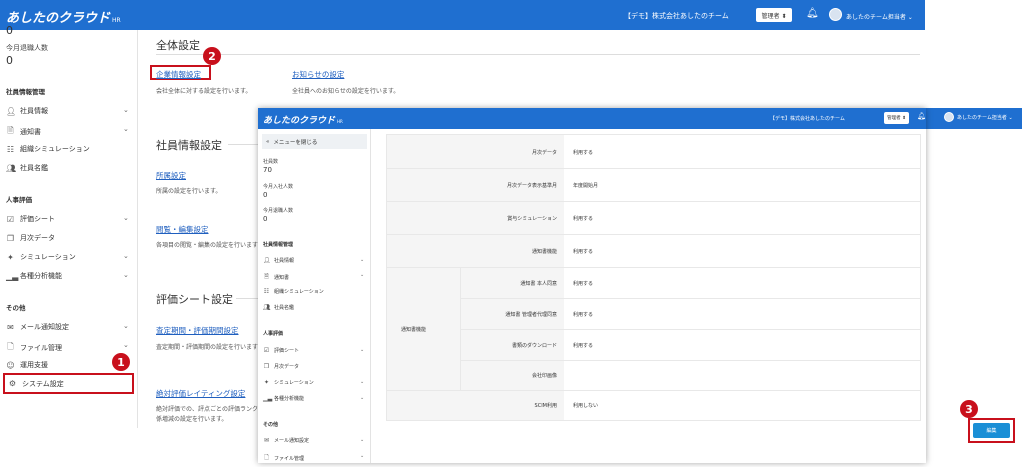 The height and width of the screenshot is (467, 1024). What do you see at coordinates (583, 252) in the screenshot?
I see `notice-func-value: 利用する` at bounding box center [583, 252].